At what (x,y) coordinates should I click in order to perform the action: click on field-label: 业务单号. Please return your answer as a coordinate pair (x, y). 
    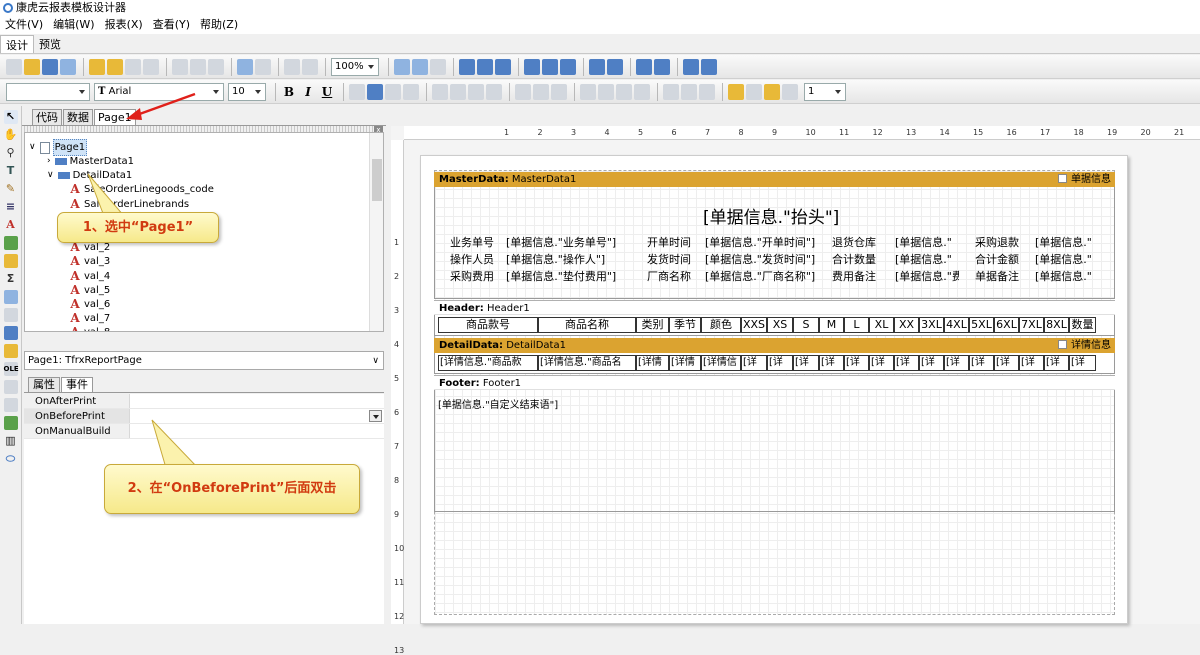
    Looking at the image, I should click on (478, 243).